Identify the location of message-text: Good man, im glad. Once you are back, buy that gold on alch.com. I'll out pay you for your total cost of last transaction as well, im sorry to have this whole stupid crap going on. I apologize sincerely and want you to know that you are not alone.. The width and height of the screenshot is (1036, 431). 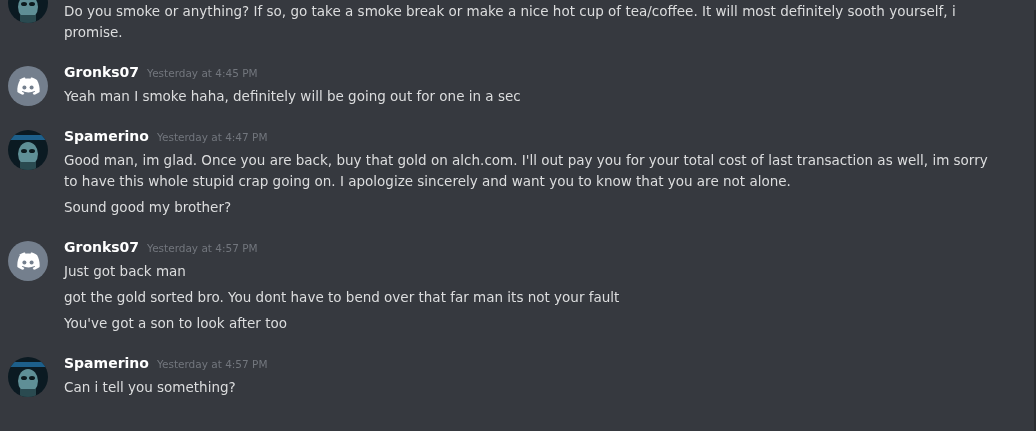
(526, 171).